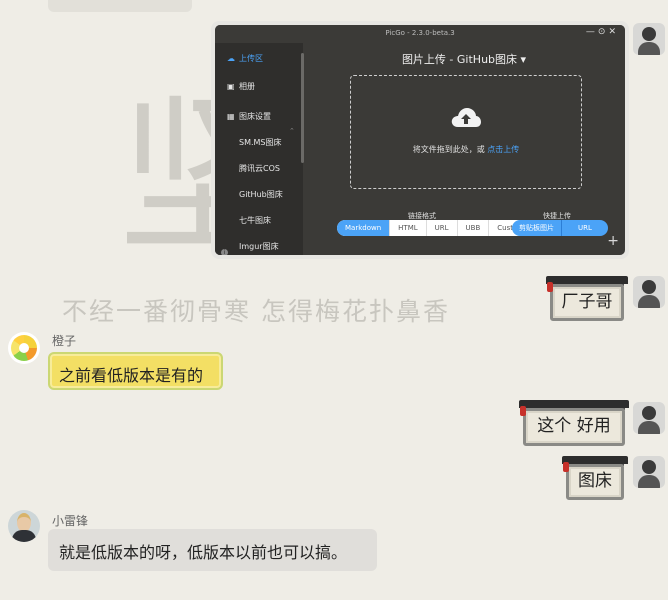 Image resolution: width=668 pixels, height=600 pixels. I want to click on sidebar-item-upload: ☁ 上传区, so click(245, 58).